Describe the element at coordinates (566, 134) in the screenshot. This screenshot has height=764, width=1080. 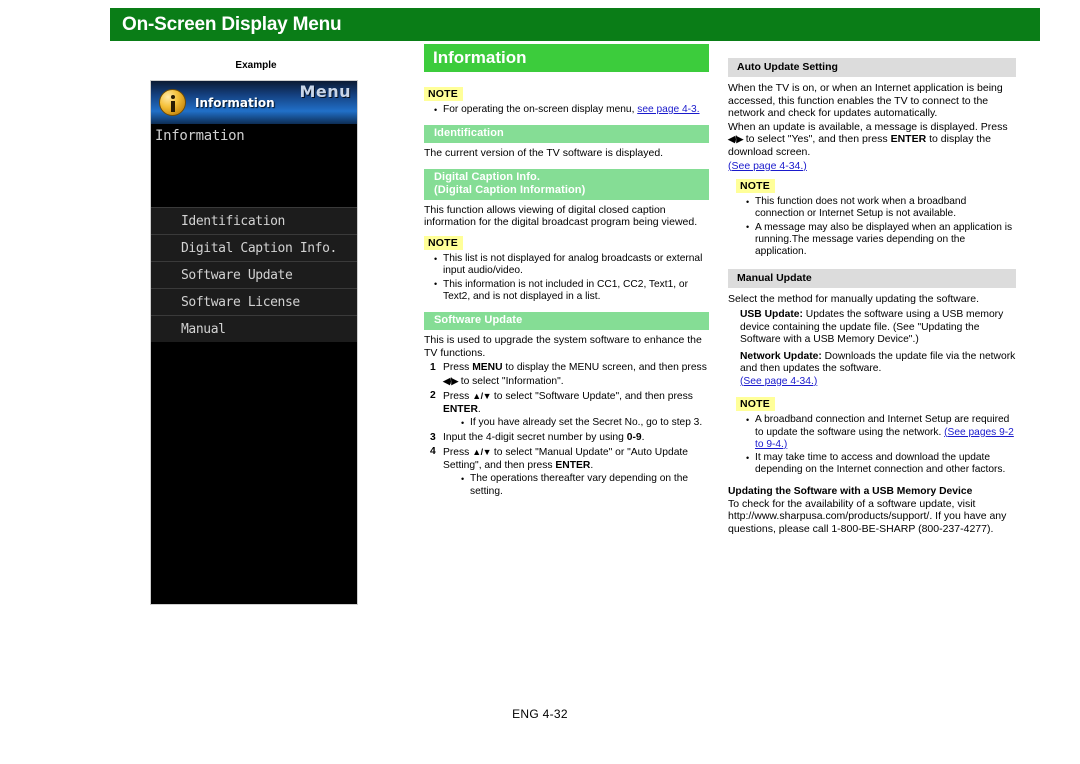
I see `section-header-identification: Identification` at that location.